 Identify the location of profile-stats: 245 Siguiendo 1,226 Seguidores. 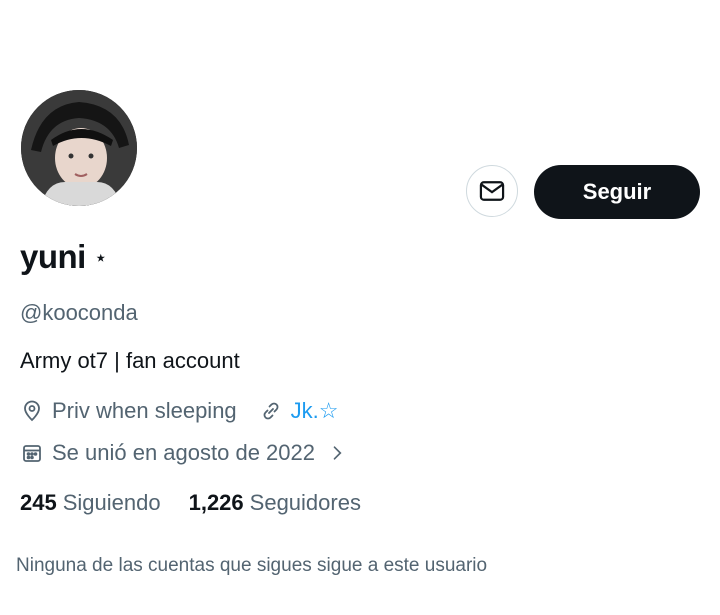
(204, 503).